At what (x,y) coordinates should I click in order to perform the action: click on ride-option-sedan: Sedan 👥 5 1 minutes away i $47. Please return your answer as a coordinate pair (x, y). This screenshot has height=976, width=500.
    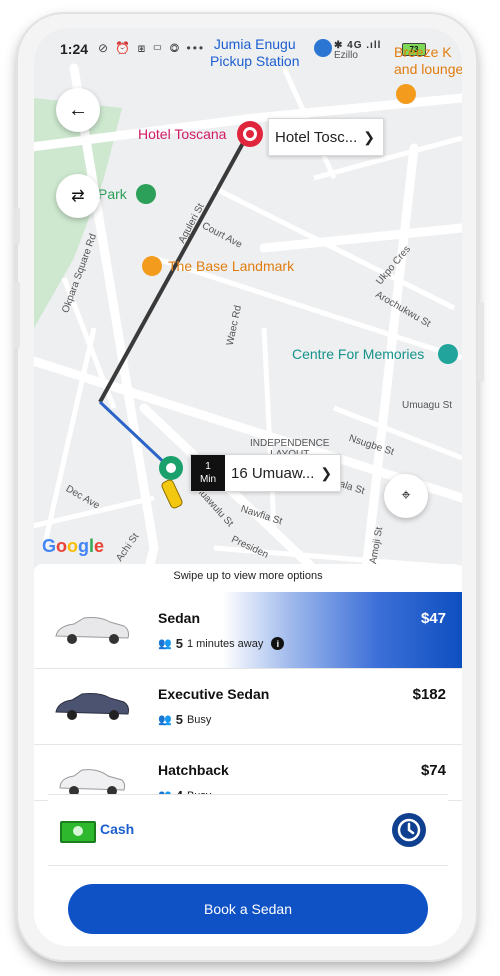
    Looking at the image, I should click on (248, 630).